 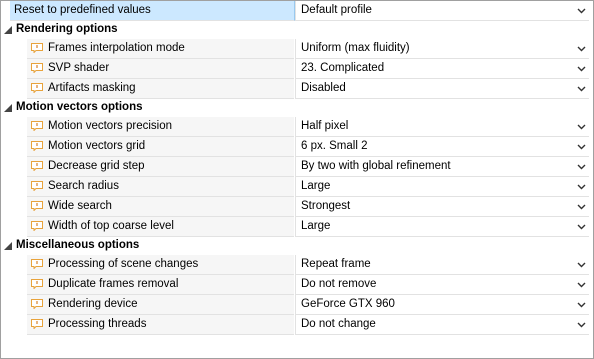 I want to click on property-value-dropdown: Strongest, so click(x=442, y=207).